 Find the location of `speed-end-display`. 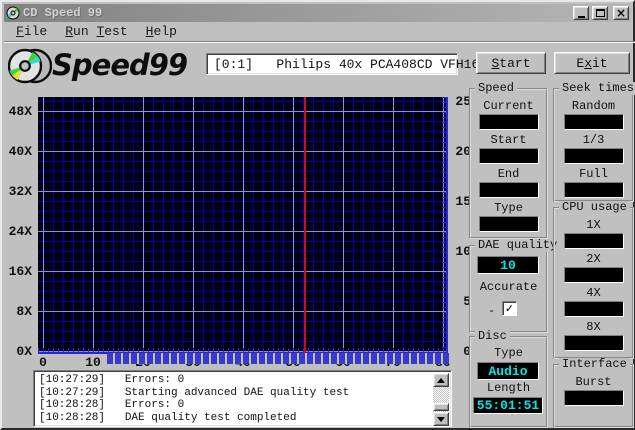

speed-end-display is located at coordinates (508, 190).